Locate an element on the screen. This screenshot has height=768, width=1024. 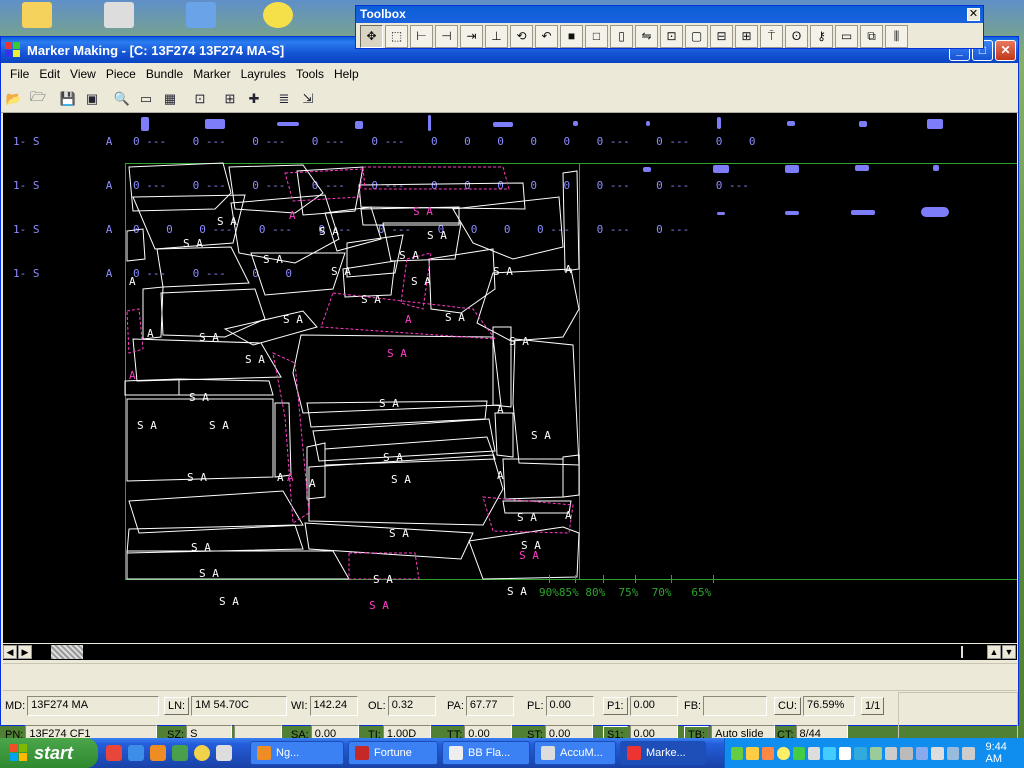
smiley-icon is located at coordinates (278, 15).